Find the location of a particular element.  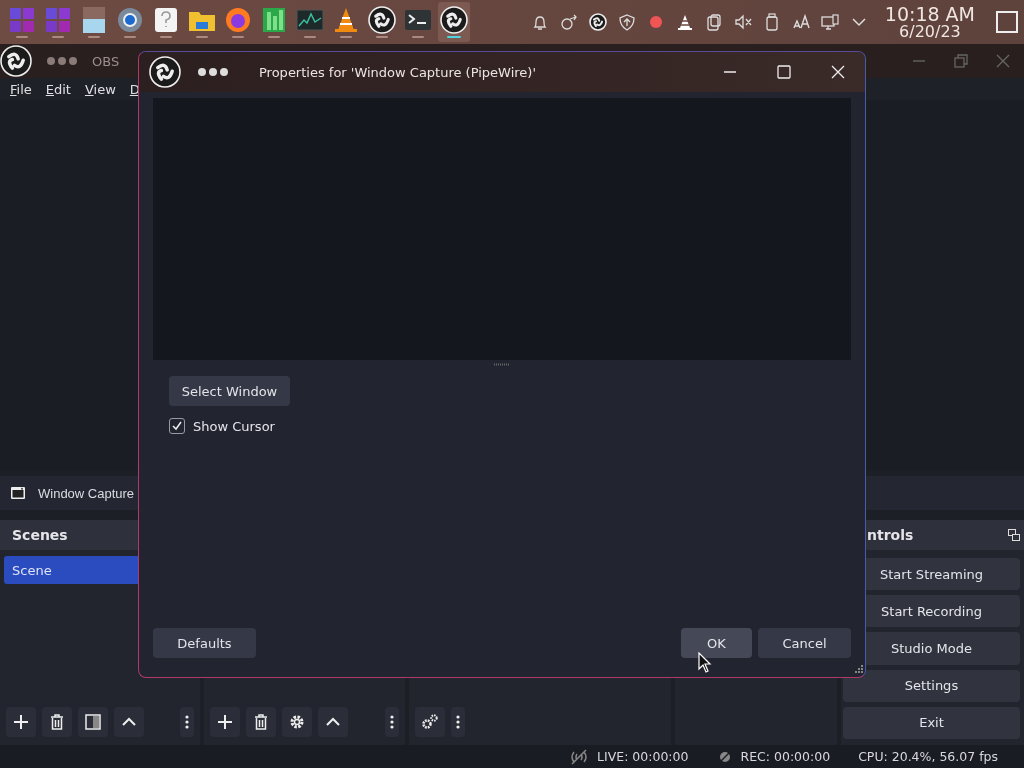

defaults-button: Defaults is located at coordinates (204, 643).